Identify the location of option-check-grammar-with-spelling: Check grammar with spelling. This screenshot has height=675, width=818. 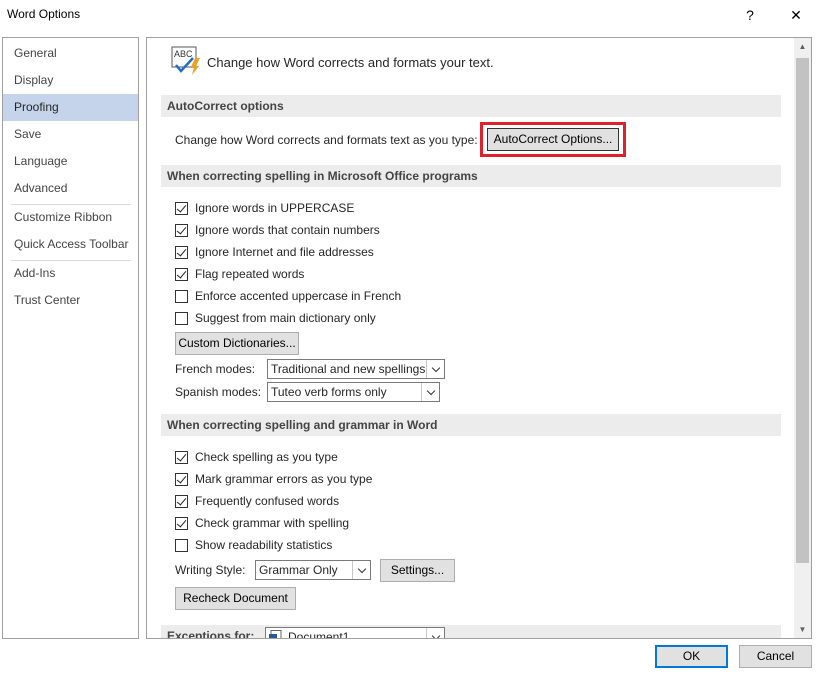
(262, 523).